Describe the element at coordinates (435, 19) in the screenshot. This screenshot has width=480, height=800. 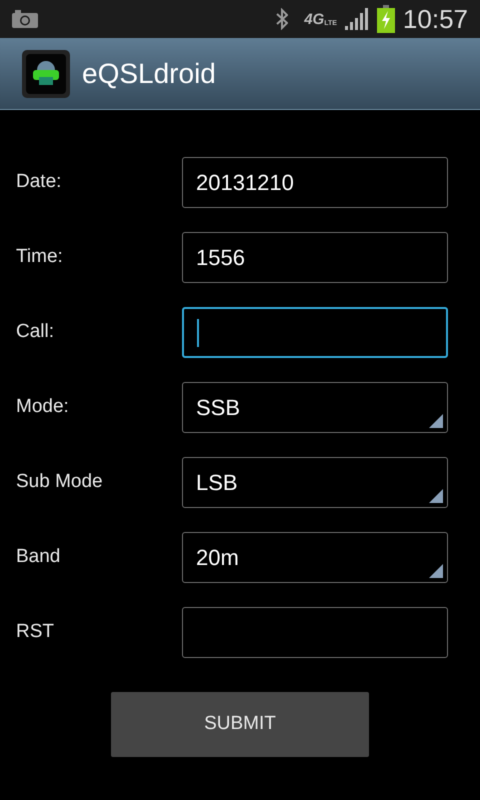
I see `clock: 10:57` at that location.